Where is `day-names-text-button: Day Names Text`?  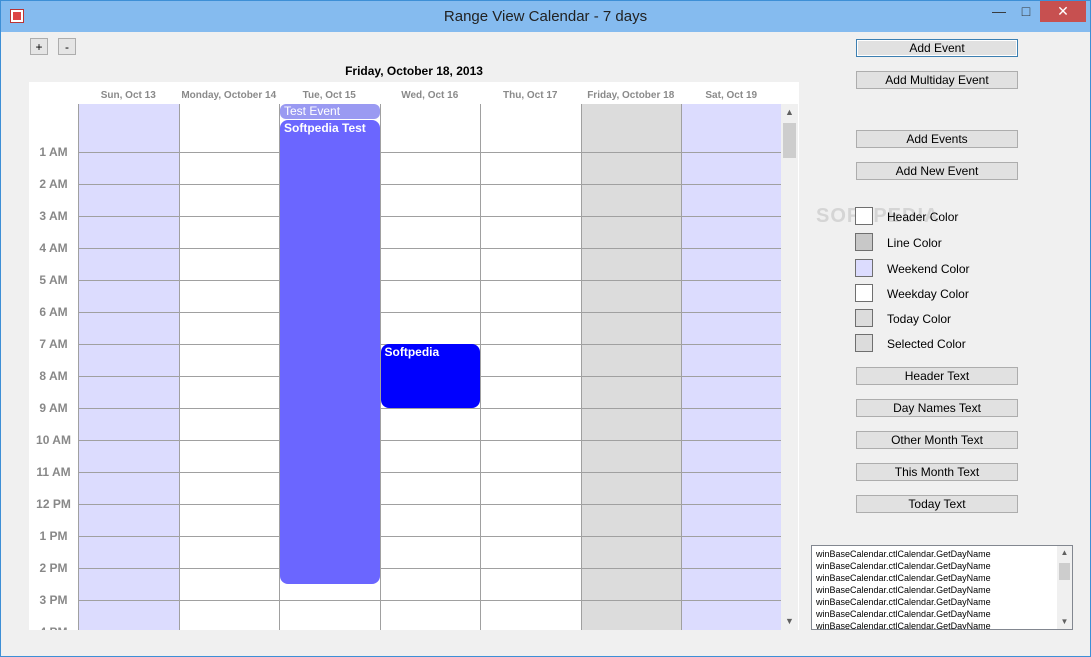 day-names-text-button: Day Names Text is located at coordinates (937, 408).